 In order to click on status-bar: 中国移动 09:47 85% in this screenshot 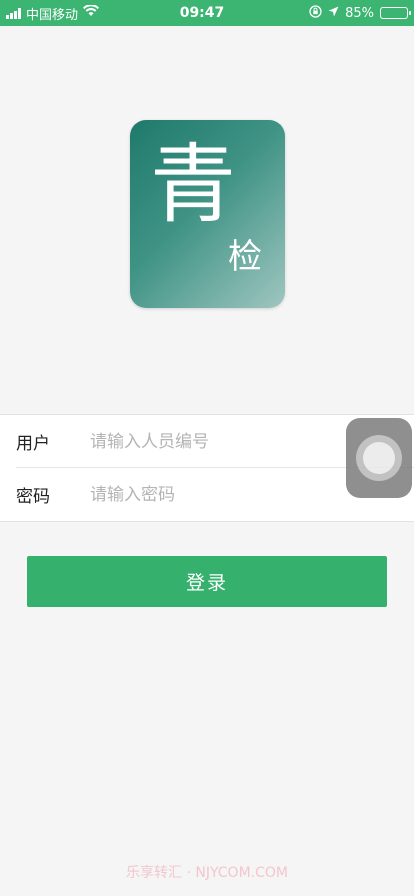, I will do `click(207, 13)`.